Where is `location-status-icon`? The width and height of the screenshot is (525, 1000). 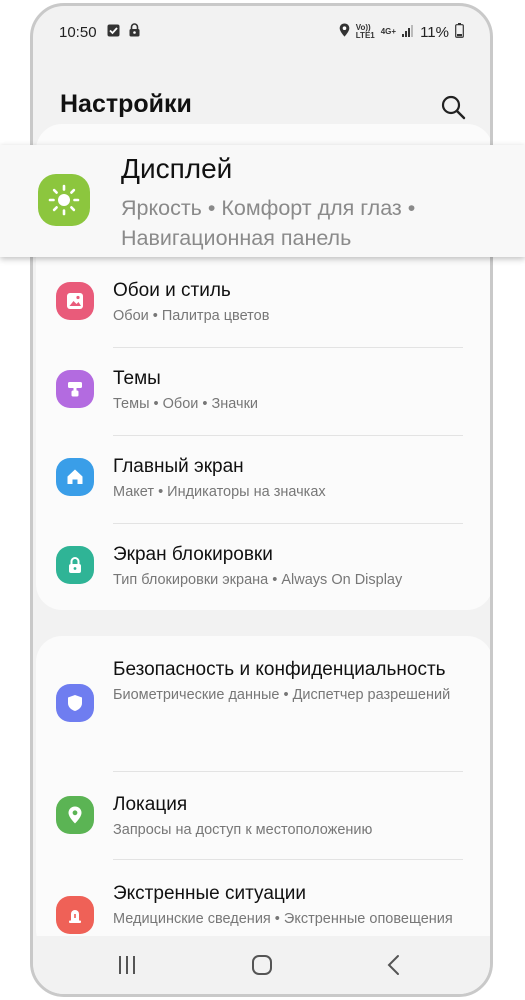
location-status-icon is located at coordinates (344, 32).